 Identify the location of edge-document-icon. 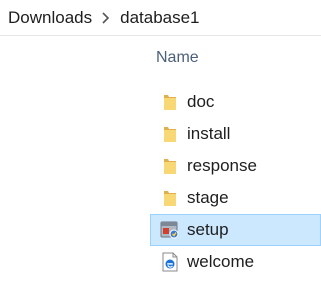
(170, 262).